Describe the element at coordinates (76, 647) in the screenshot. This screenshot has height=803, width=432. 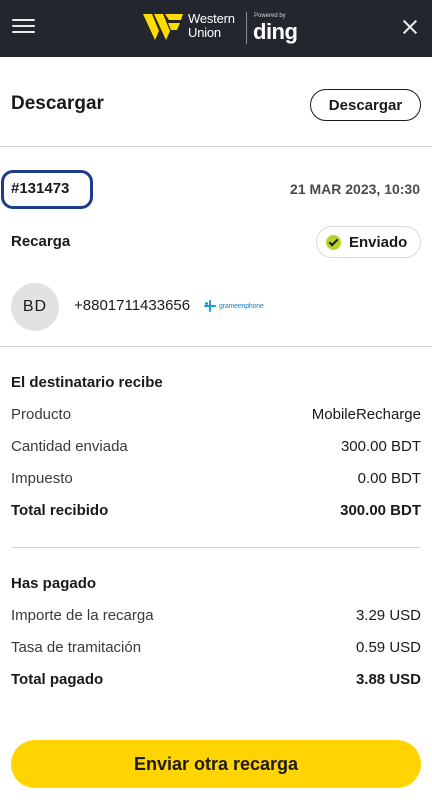
I see `processing-fee-label: Tasa de tramitación` at that location.